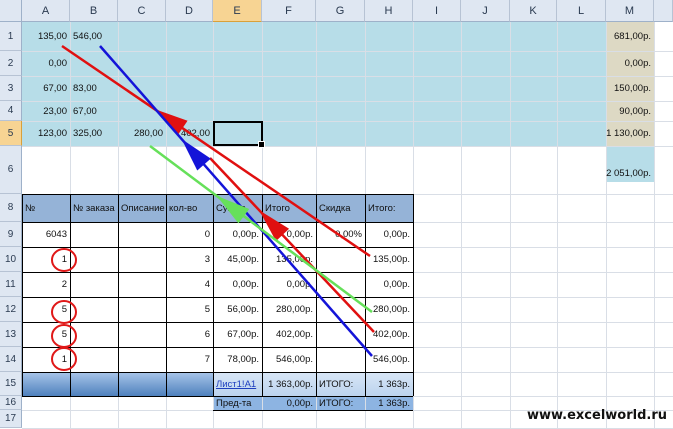 This screenshot has height=429, width=673. Describe the element at coordinates (389, 11) in the screenshot. I see `column-header-H: H` at that location.